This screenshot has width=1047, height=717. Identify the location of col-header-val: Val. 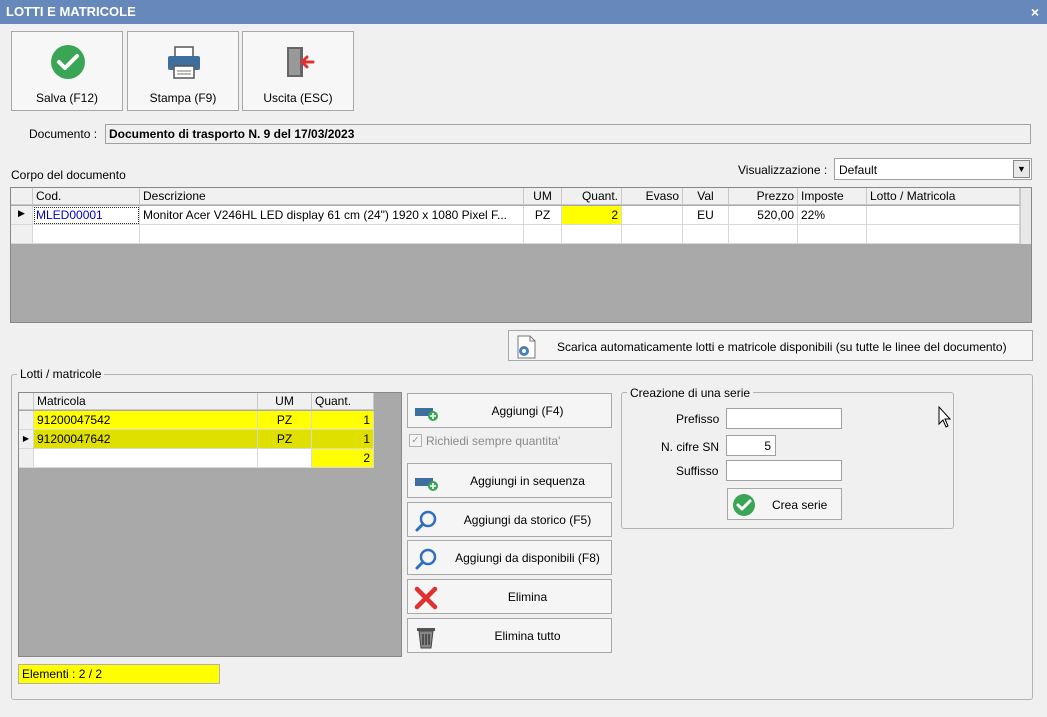
(706, 196).